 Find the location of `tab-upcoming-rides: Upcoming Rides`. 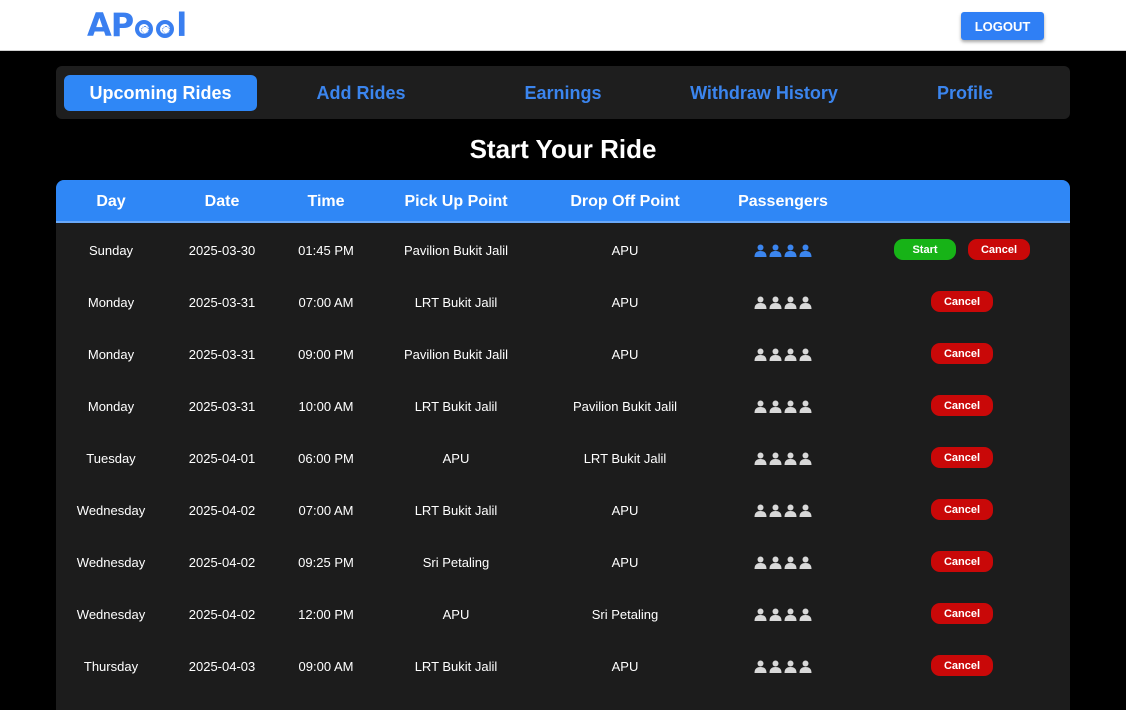

tab-upcoming-rides: Upcoming Rides is located at coordinates (160, 93).